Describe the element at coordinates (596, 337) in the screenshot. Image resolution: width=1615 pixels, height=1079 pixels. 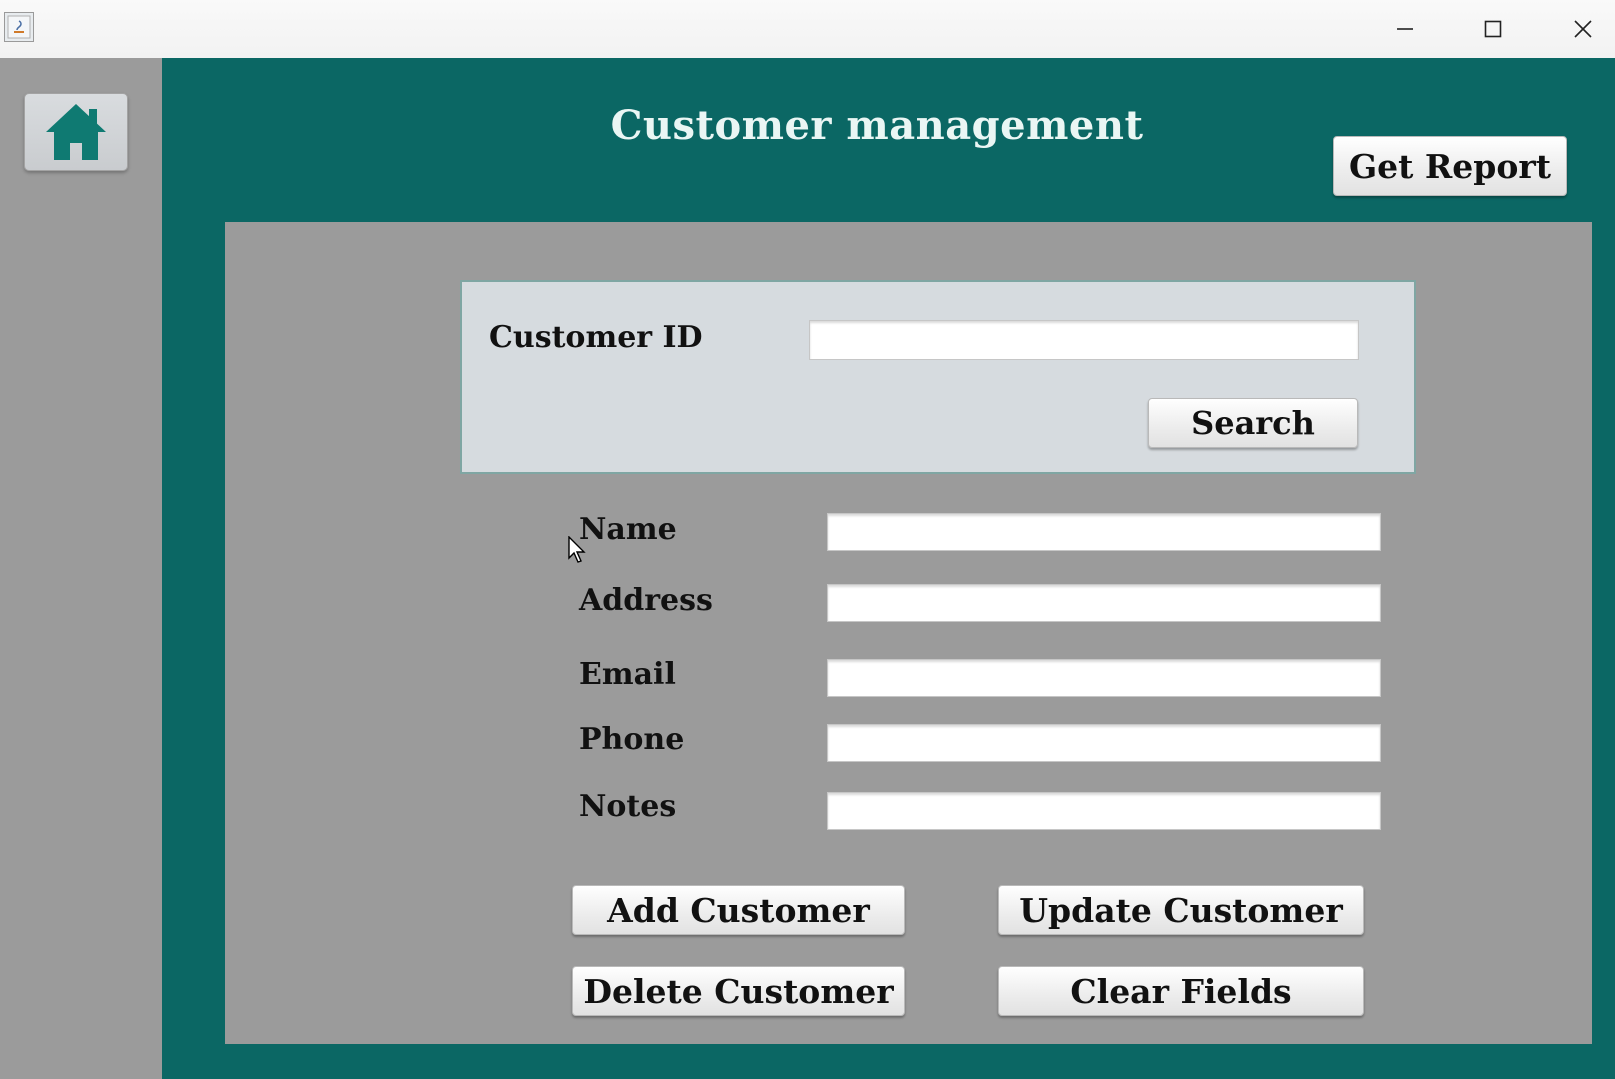
I see `customer-id-label: Customer ID` at that location.